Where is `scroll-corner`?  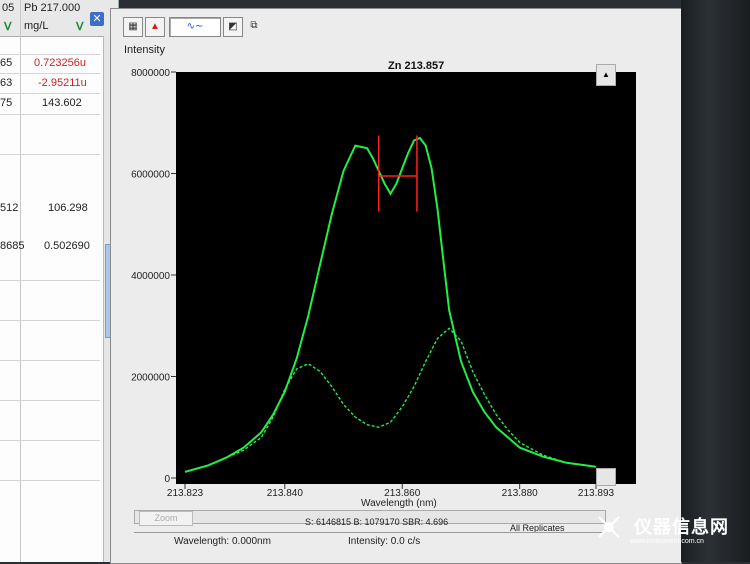 scroll-corner is located at coordinates (606, 477).